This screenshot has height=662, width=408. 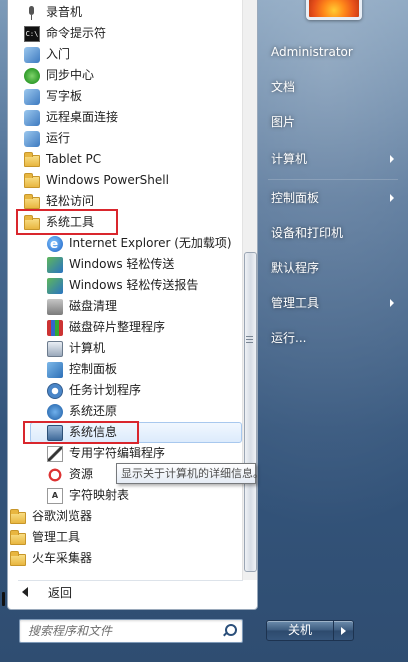 I want to click on program-label: Windows 轻松传送报告, so click(x=134, y=285).